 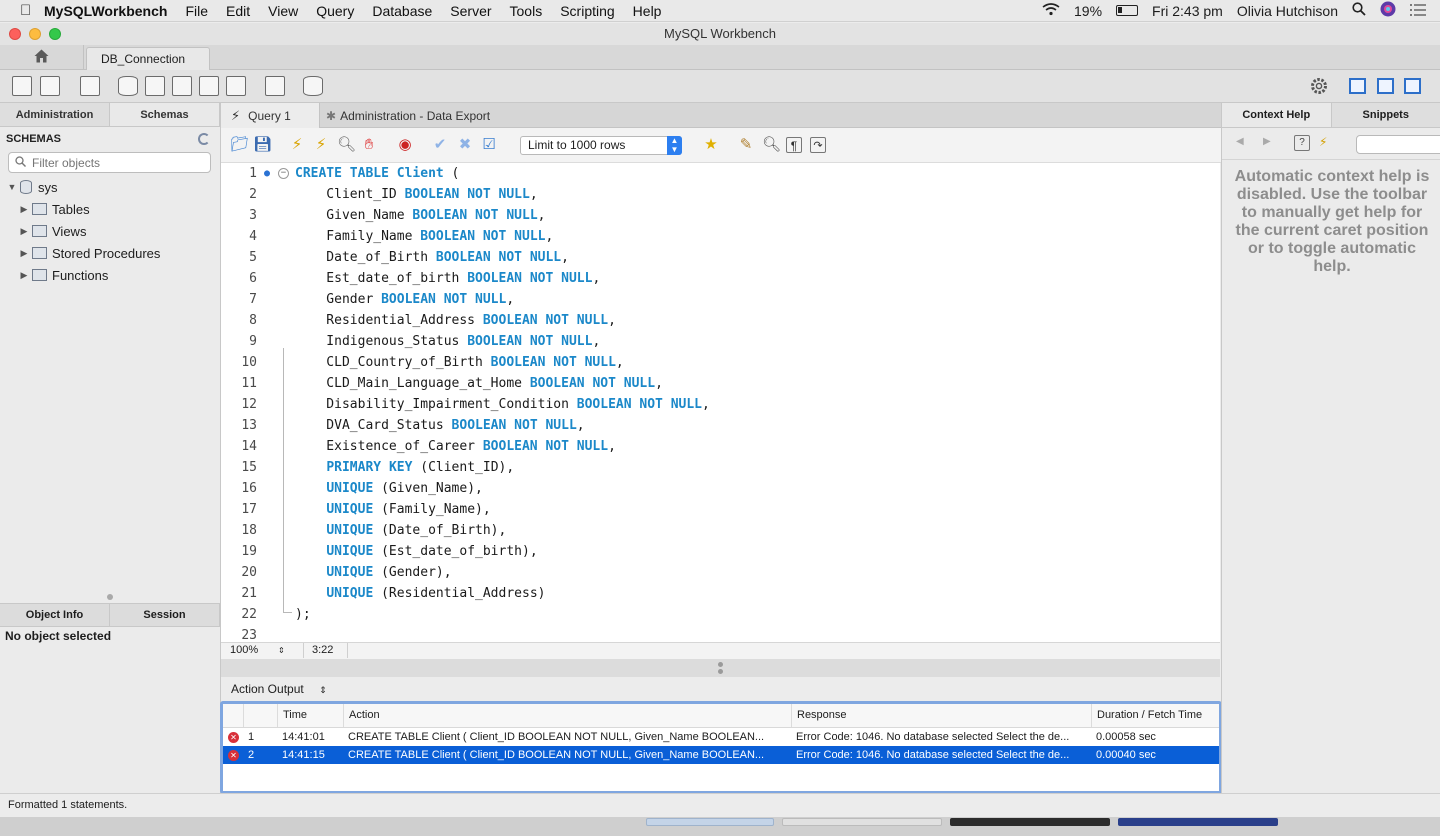 What do you see at coordinates (526, 11) in the screenshot?
I see `menu-tools: Tools` at bounding box center [526, 11].